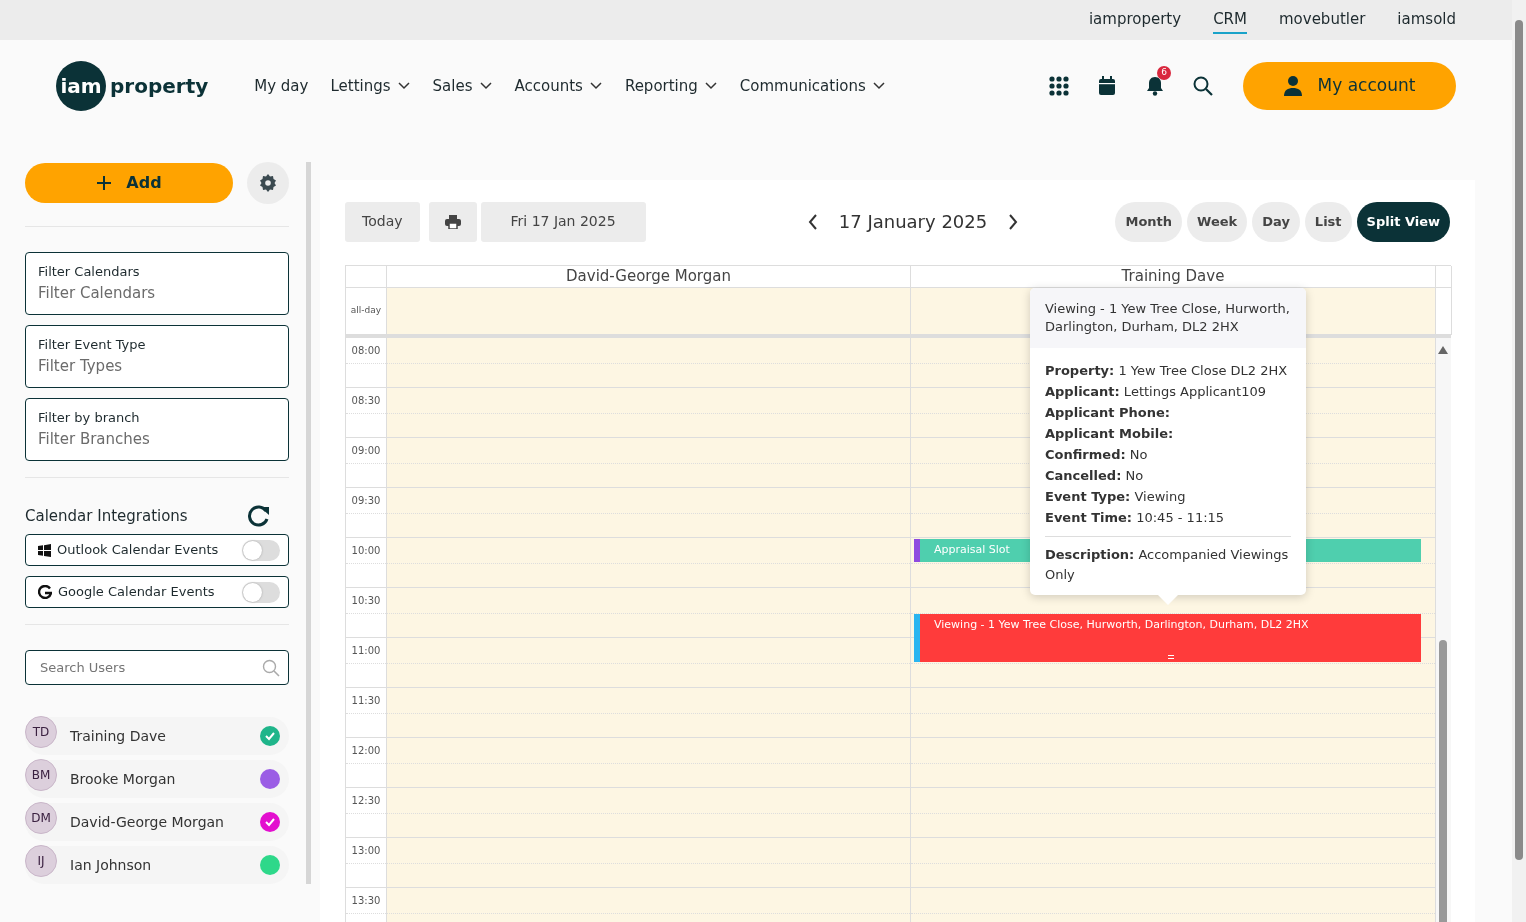 Image resolution: width=1526 pixels, height=922 pixels. Describe the element at coordinates (366, 400) in the screenshot. I see `time-label: 08:30` at that location.